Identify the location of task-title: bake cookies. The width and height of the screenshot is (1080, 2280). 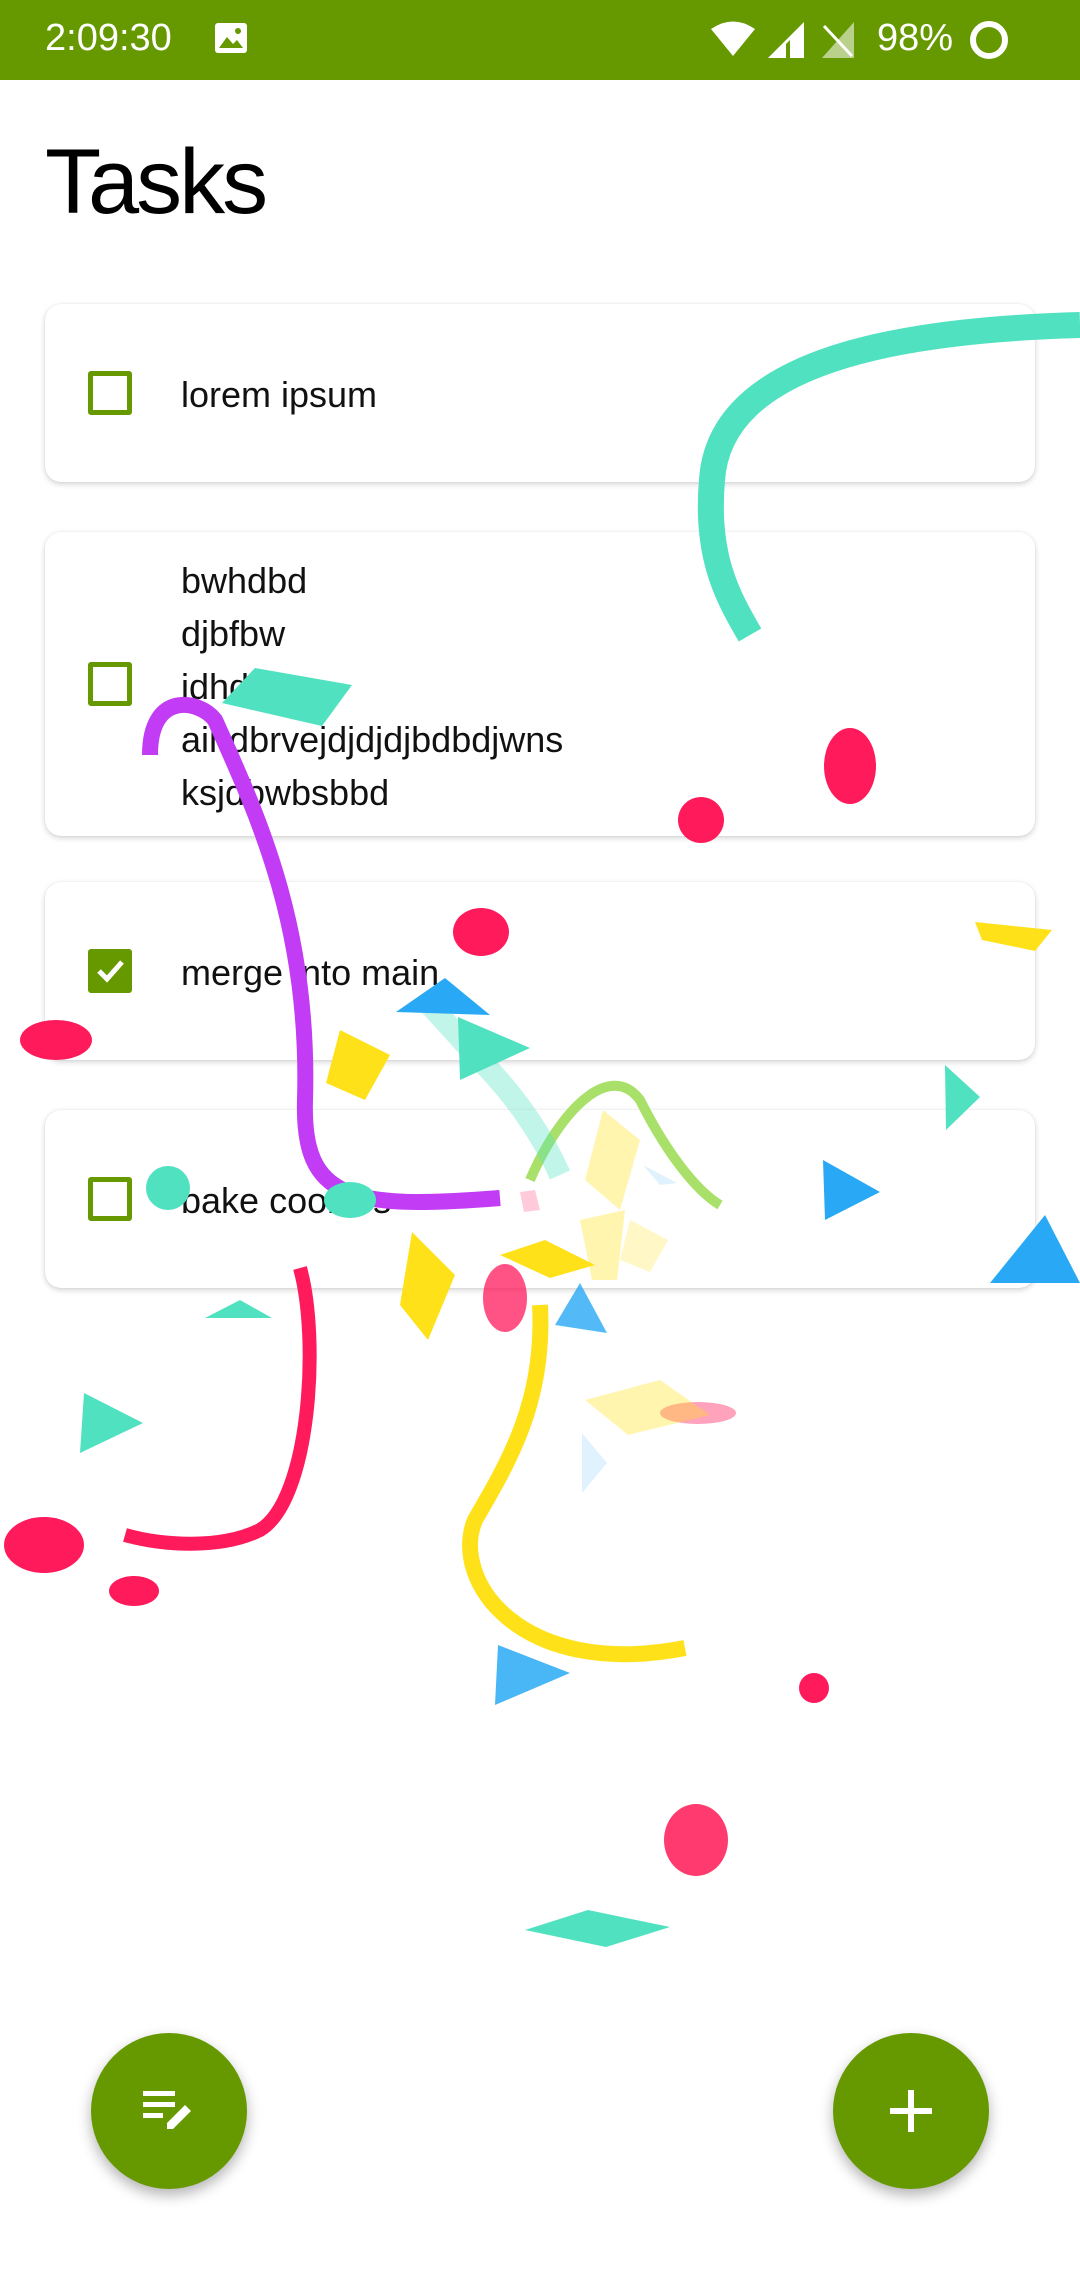
(286, 1200).